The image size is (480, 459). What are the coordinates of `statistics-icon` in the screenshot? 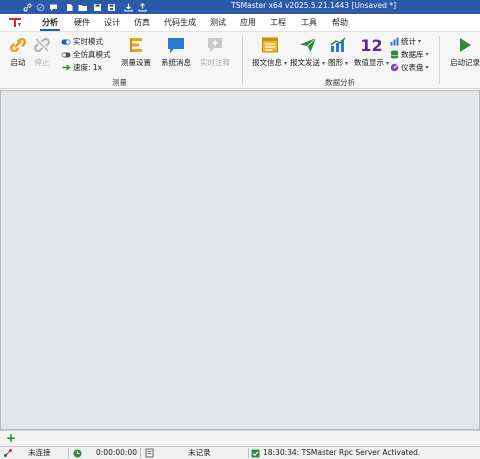 It's located at (394, 41).